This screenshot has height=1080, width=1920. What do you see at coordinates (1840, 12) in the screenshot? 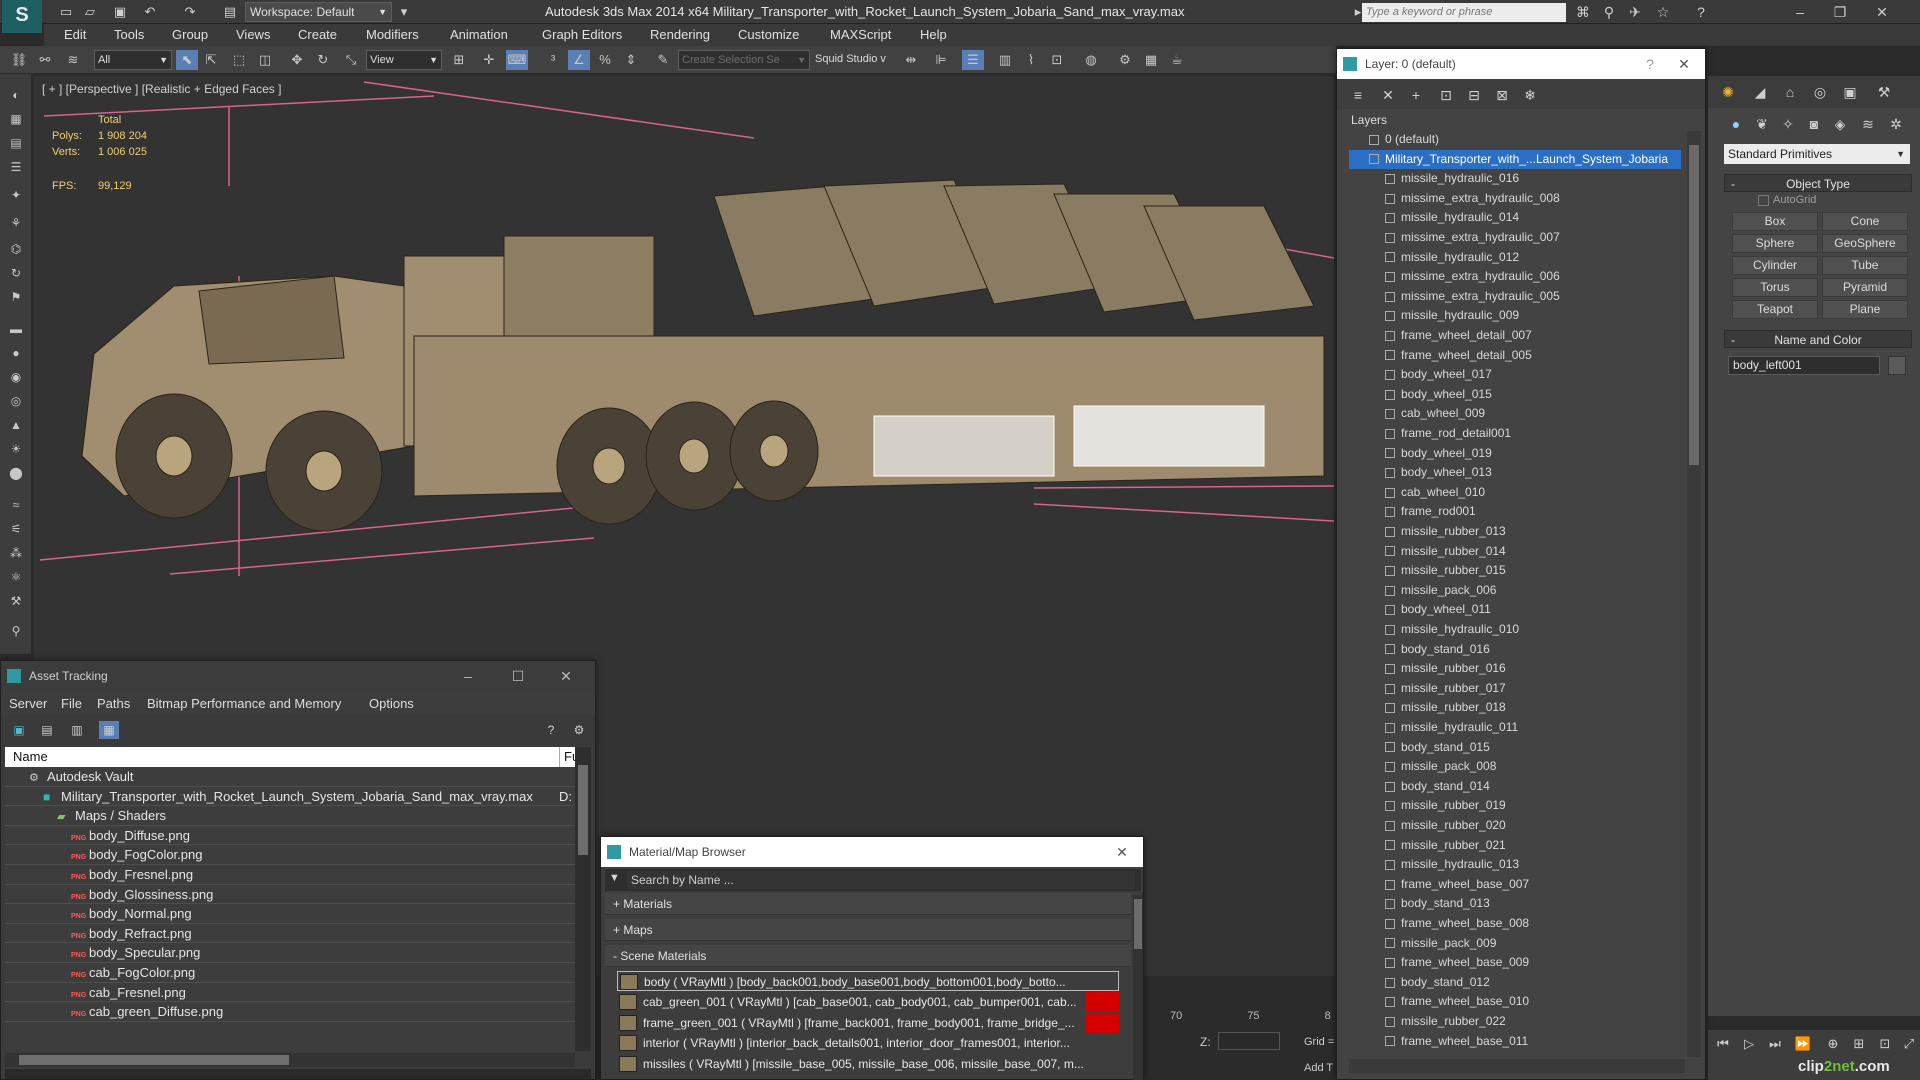
I see `restore-icon: ❐` at bounding box center [1840, 12].